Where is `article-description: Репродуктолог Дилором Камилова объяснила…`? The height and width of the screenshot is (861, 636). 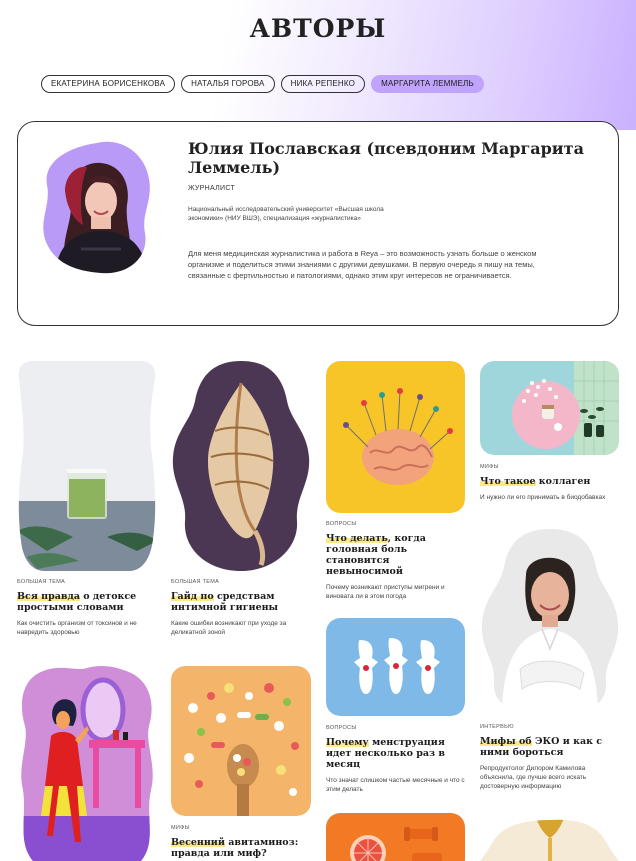
article-description: Репродуктолог Дилором Камилова объяснила… is located at coordinates (533, 777).